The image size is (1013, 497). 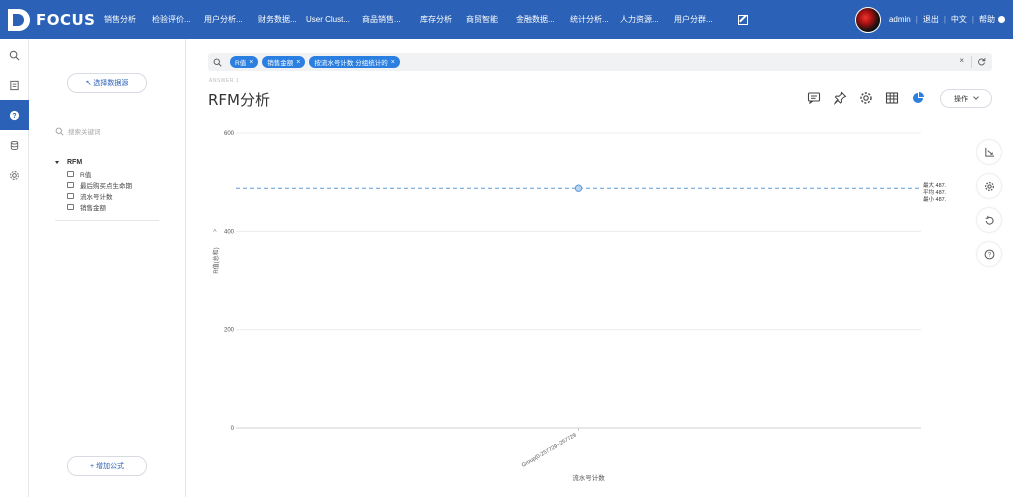 I want to click on y-tick-label: 600, so click(x=229, y=134).